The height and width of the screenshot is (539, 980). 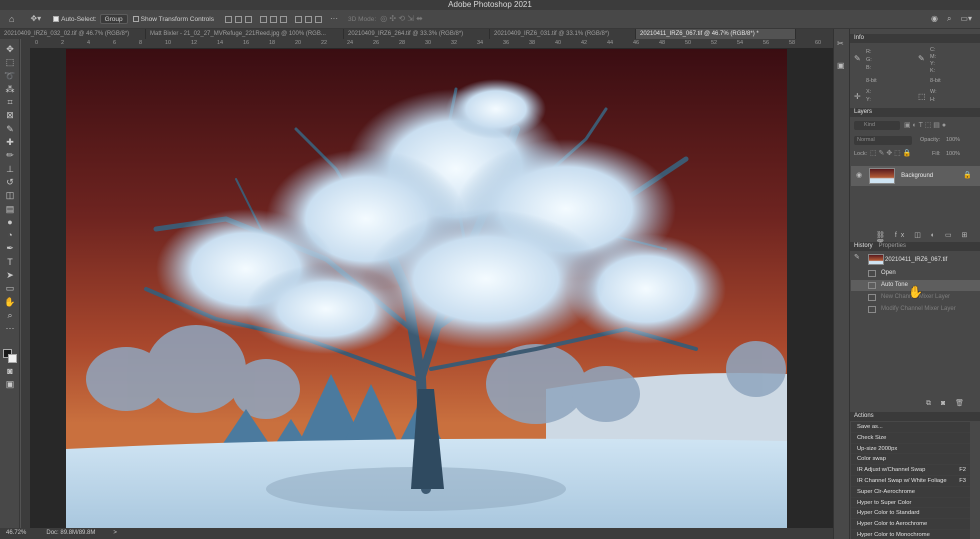 What do you see at coordinates (115, 533) in the screenshot?
I see `status-menu-arrow: >` at bounding box center [115, 533].